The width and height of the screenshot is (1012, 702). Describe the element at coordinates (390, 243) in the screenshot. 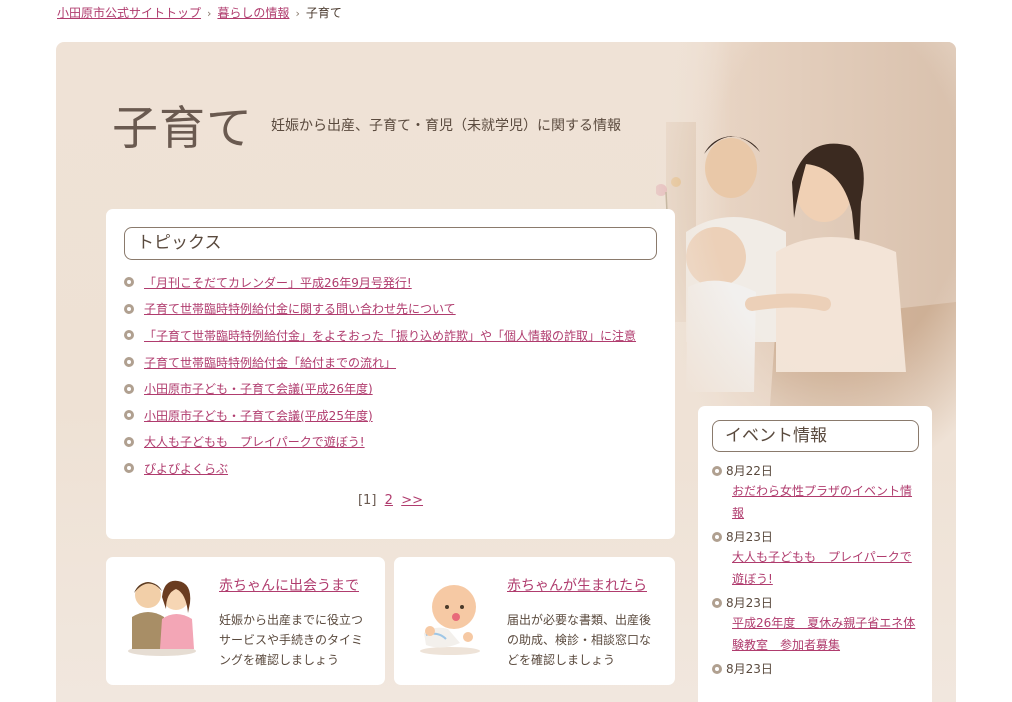

I see `topics-heading: トピックス` at that location.